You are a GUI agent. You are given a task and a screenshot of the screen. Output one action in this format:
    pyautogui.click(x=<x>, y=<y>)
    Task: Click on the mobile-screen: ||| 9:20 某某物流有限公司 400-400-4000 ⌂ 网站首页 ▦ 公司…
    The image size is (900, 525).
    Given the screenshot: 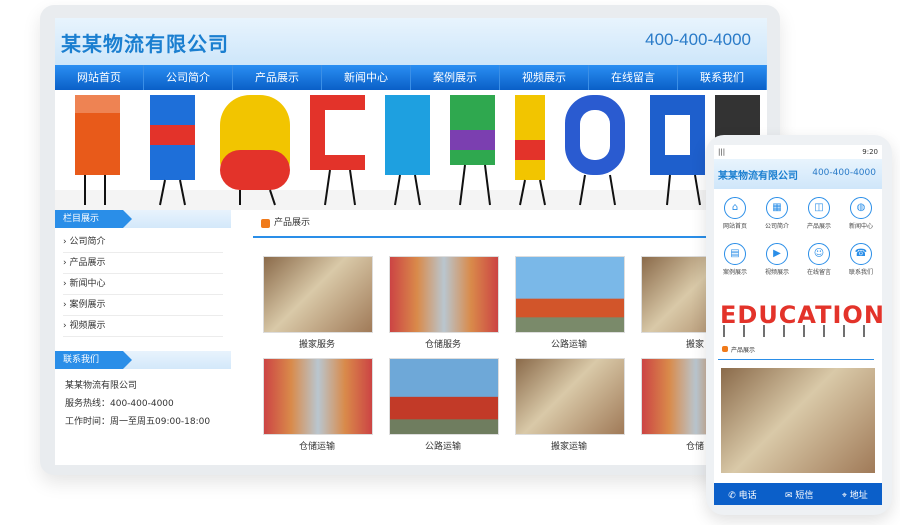 What is the action you would take?
    pyautogui.click(x=798, y=325)
    